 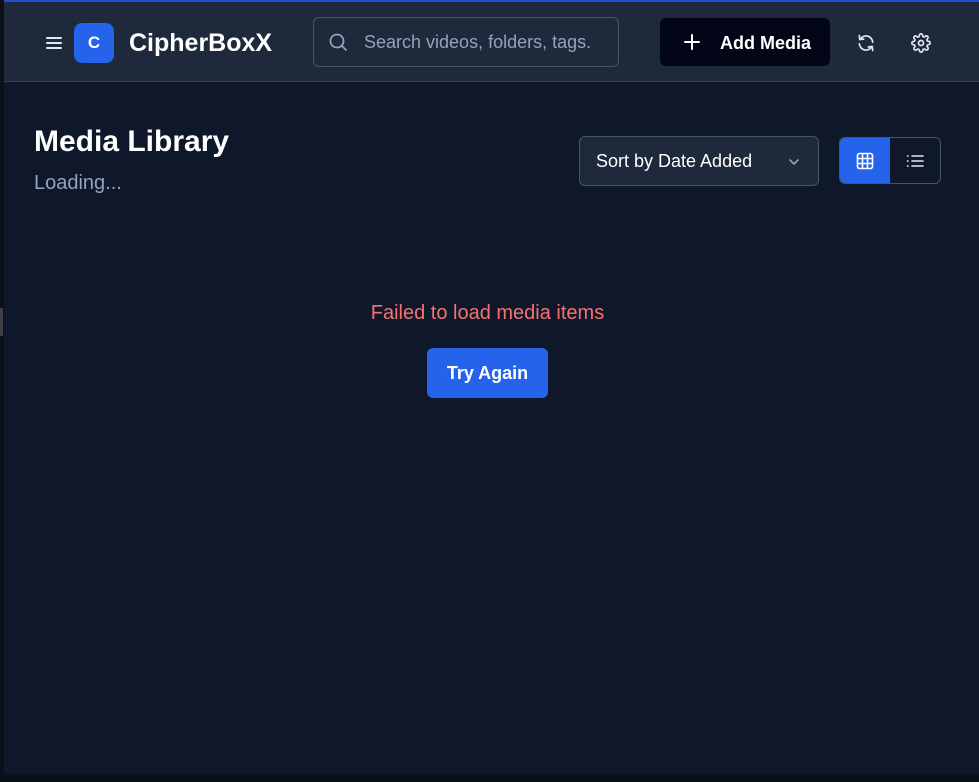 I want to click on top-navigation-bar: C CipherBoxX Add Media, so click(x=491, y=42).